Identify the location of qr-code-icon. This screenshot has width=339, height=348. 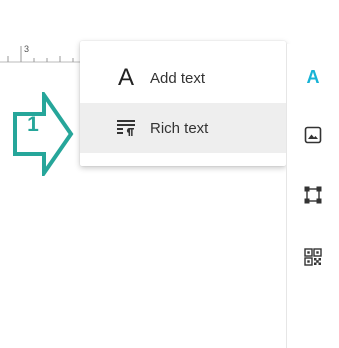
(313, 257).